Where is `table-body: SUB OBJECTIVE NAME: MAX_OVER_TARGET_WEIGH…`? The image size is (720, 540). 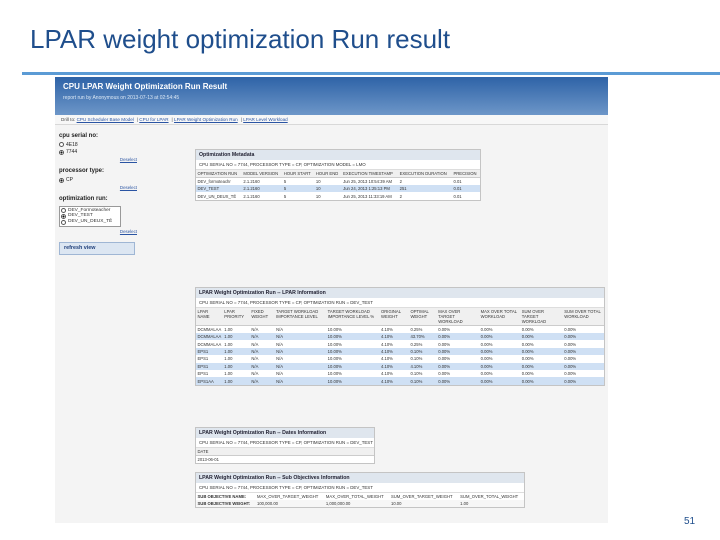 table-body: SUB OBJECTIVE NAME: MAX_OVER_TARGET_WEIGH… is located at coordinates (360, 500).